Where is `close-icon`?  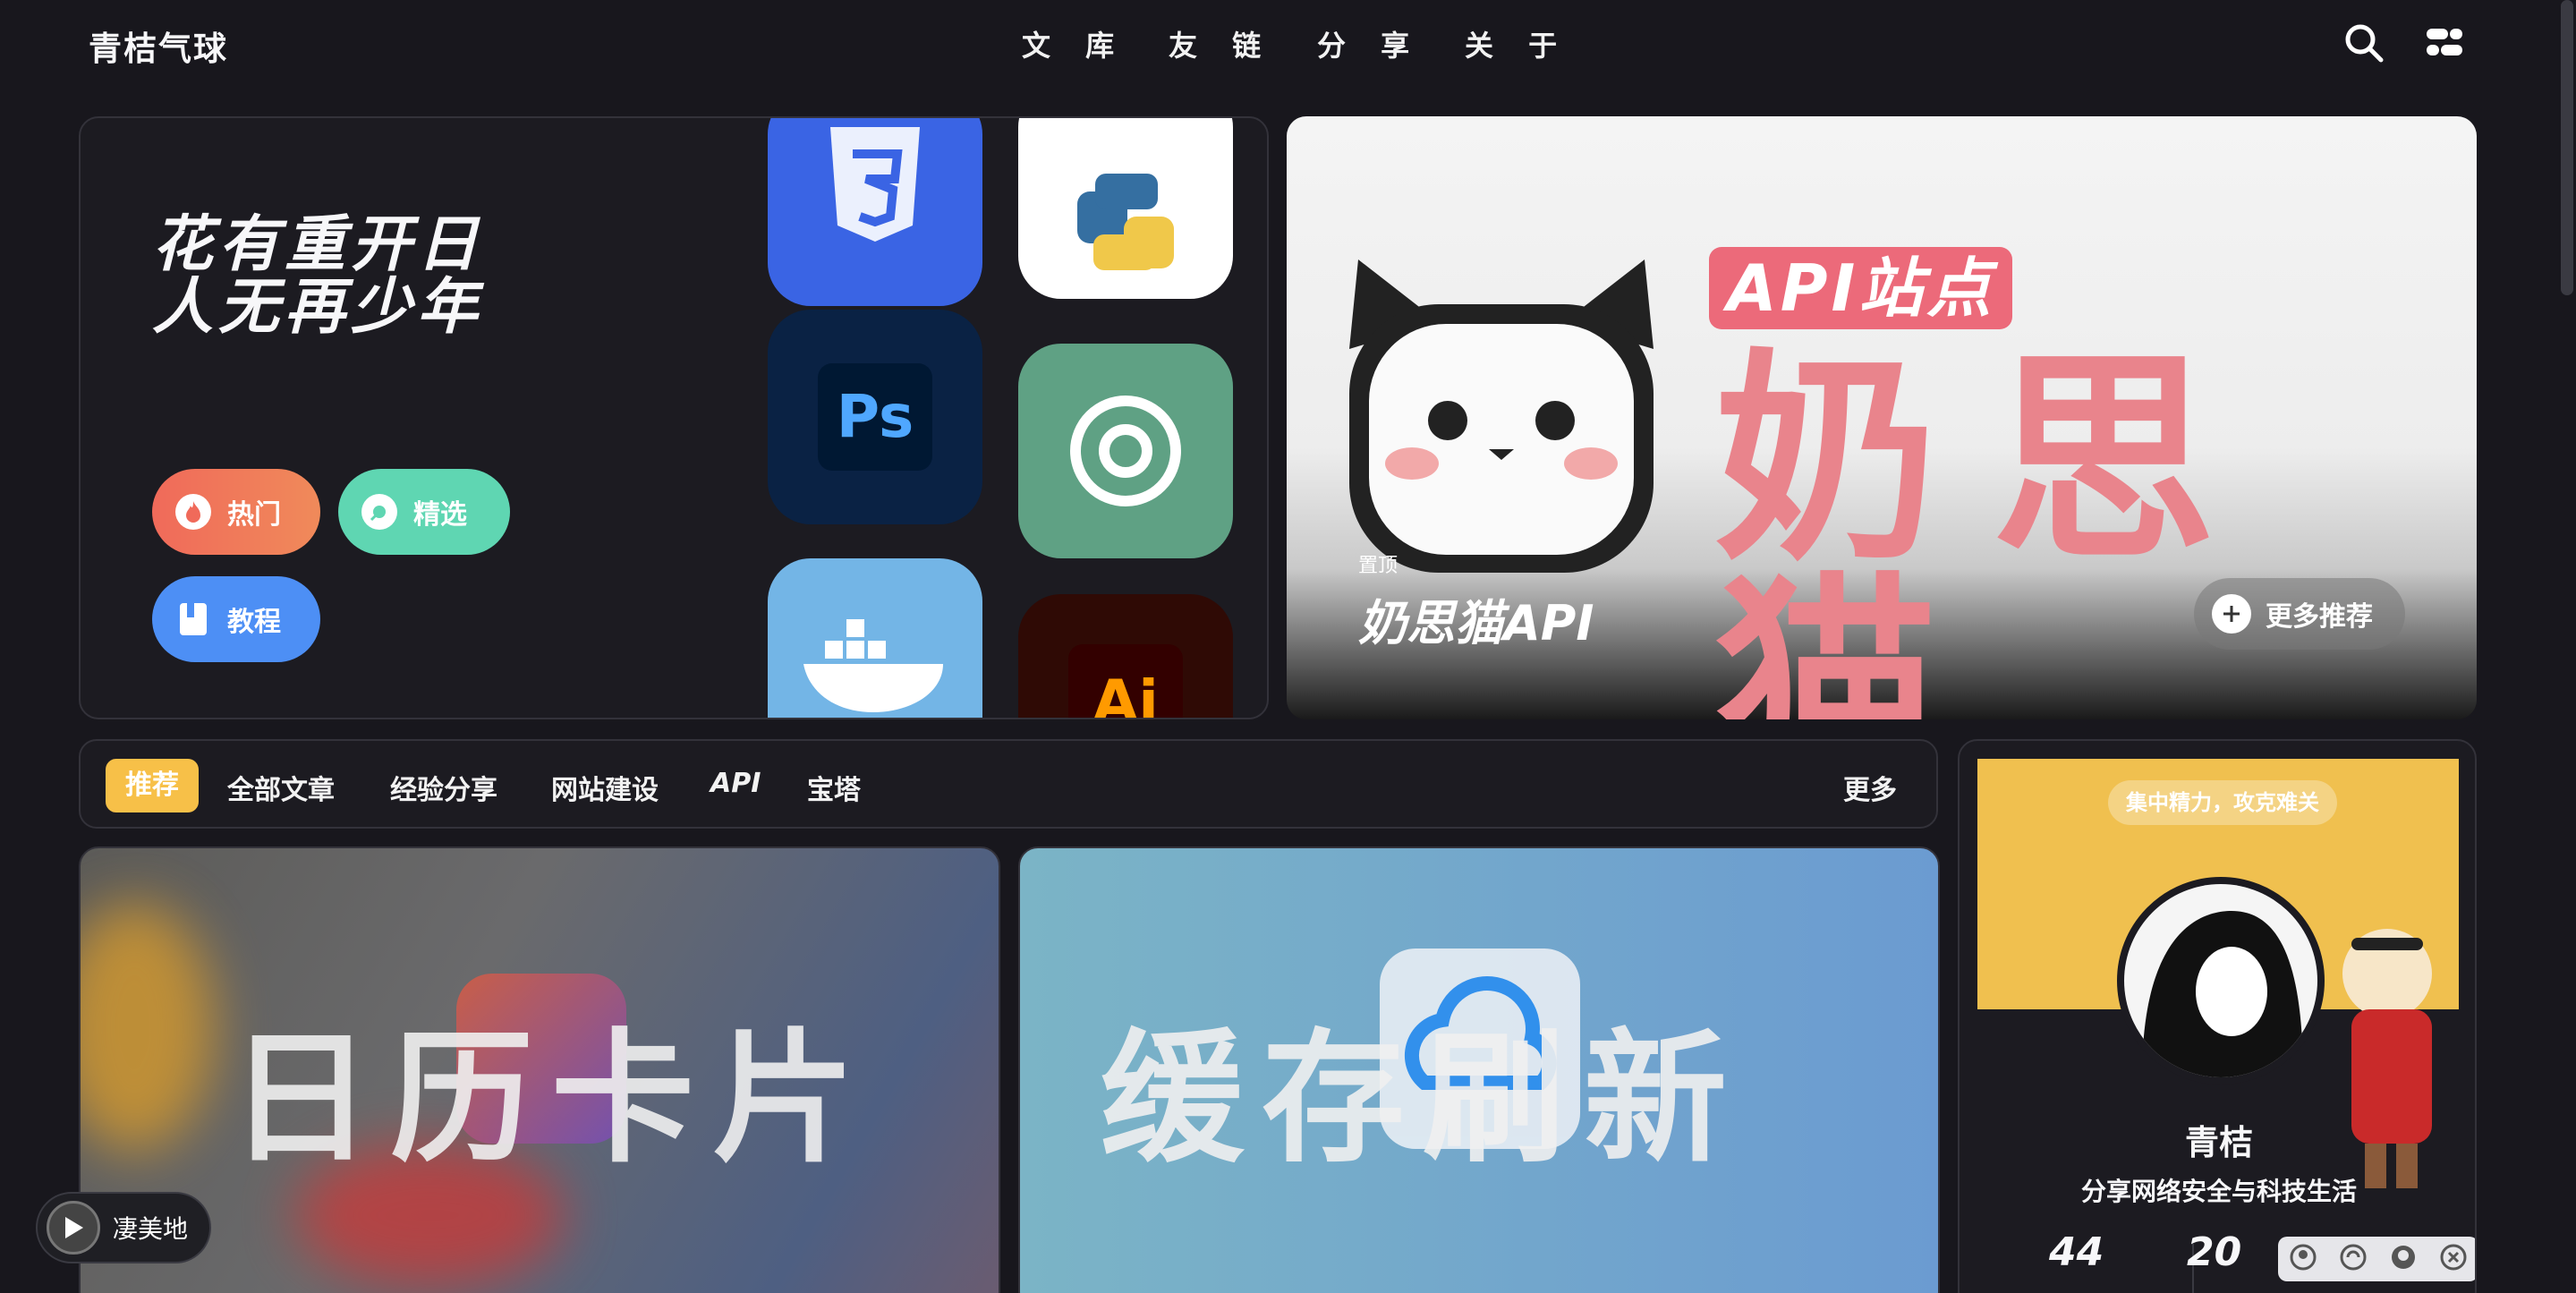
close-icon is located at coordinates (2453, 1259).